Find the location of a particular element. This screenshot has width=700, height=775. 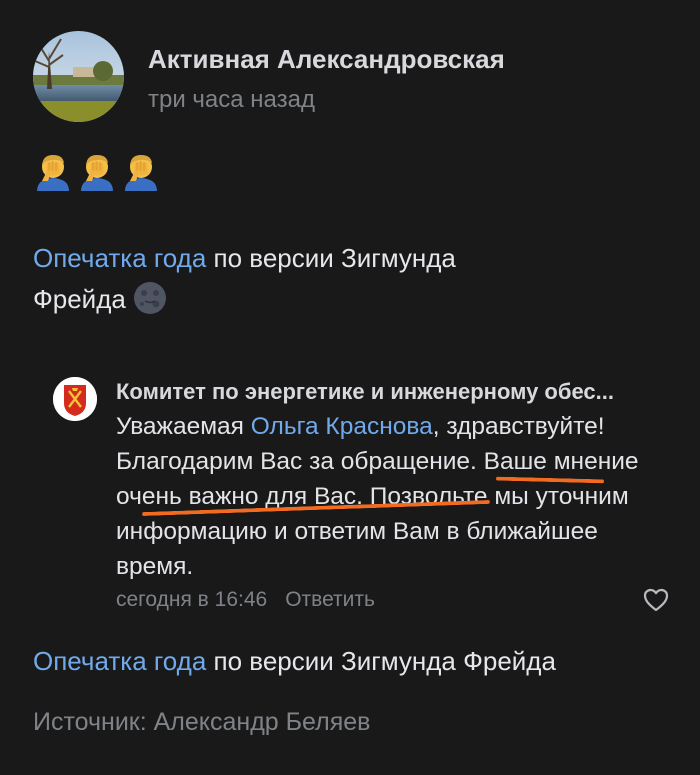

comment-meta: сегодня в 16:46 Ответить is located at coordinates (245, 600).